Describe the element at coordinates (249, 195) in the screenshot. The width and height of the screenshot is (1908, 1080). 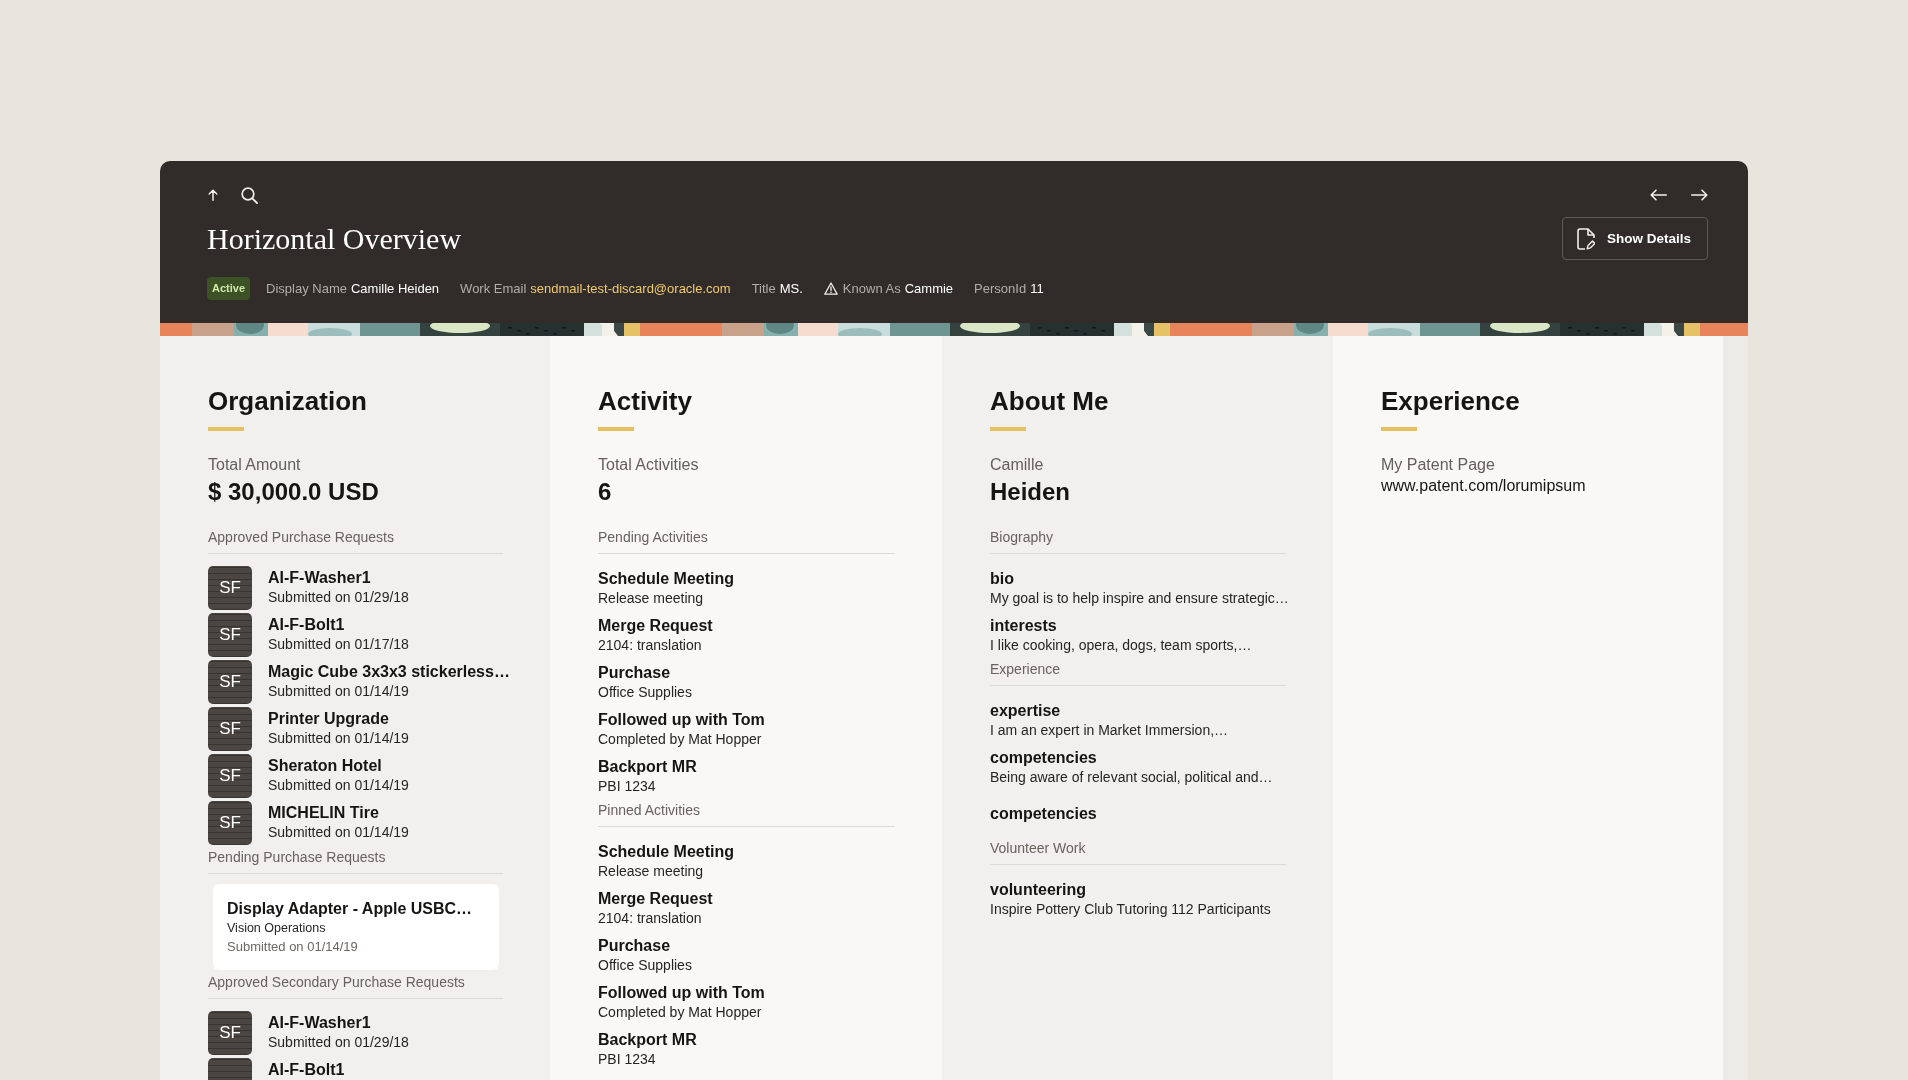
I see `search-icon` at that location.